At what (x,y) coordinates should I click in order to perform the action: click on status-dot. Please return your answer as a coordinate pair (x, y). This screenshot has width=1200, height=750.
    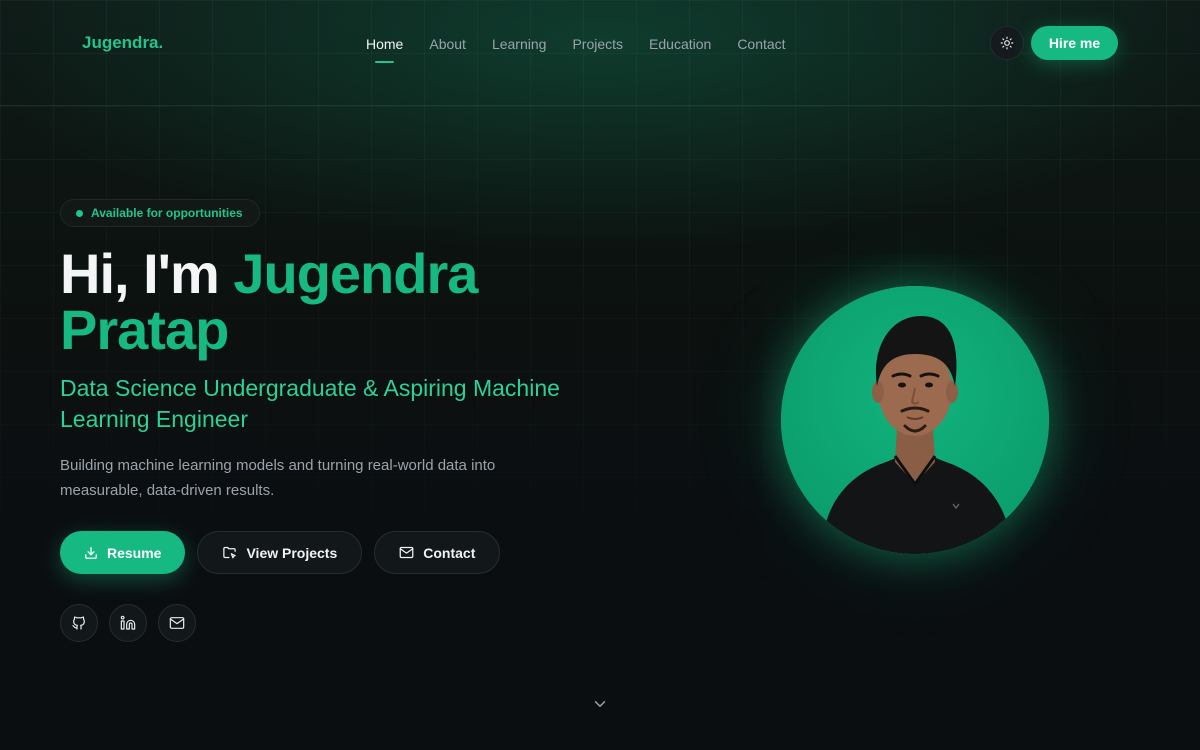
    Looking at the image, I should click on (79, 213).